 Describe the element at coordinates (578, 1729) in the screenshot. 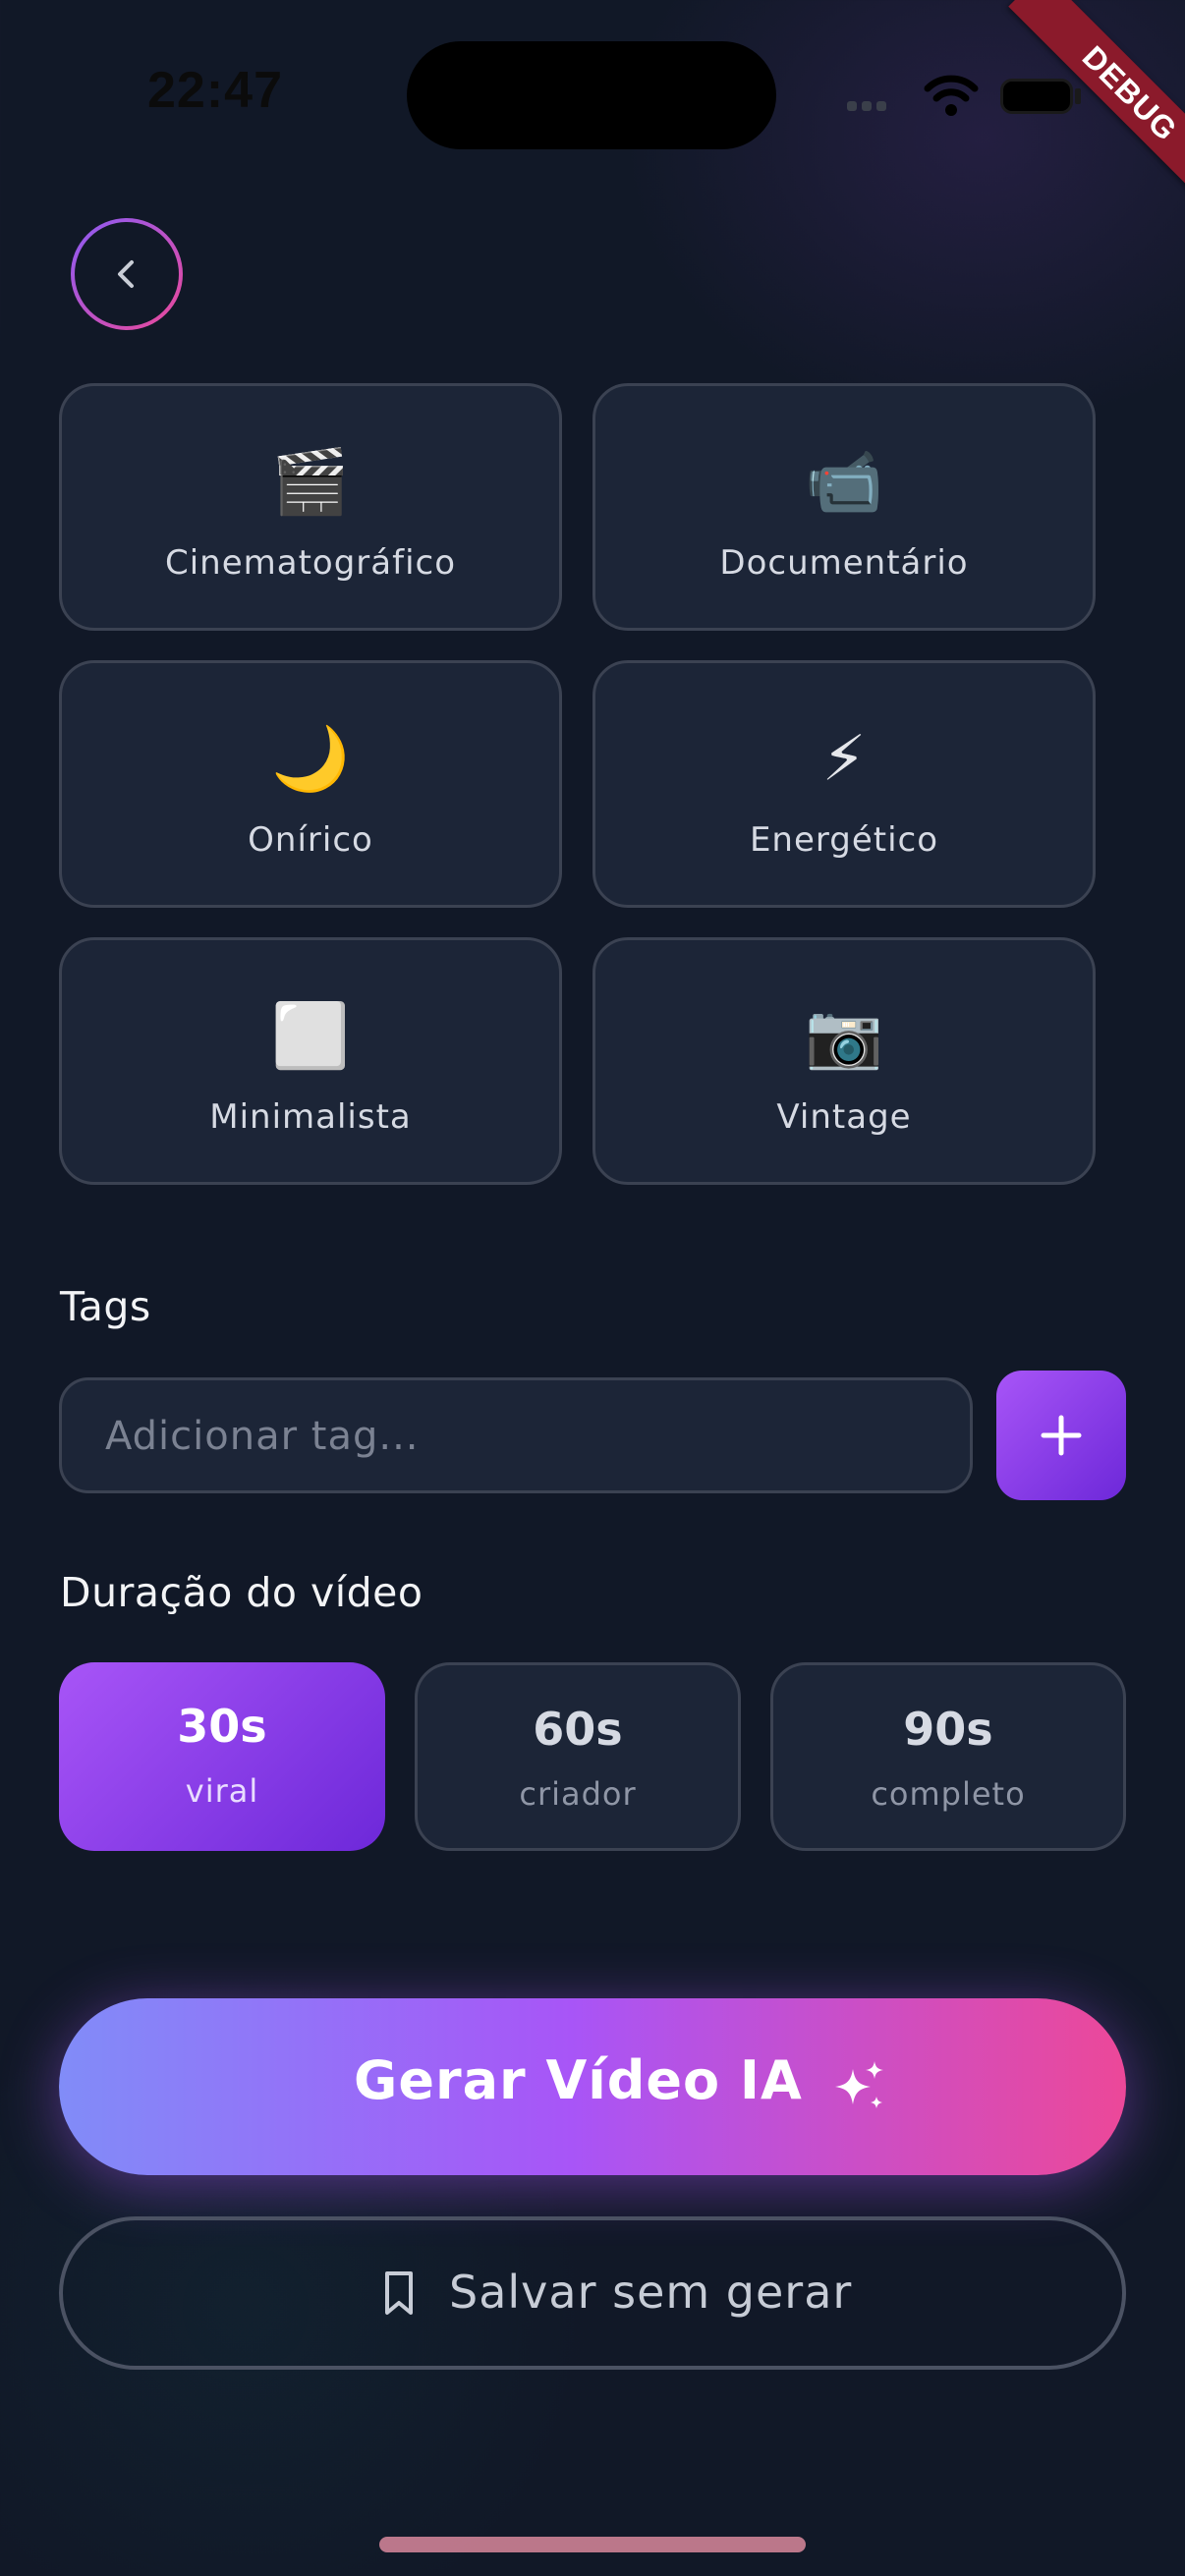

I see `duration-value: 60s` at that location.